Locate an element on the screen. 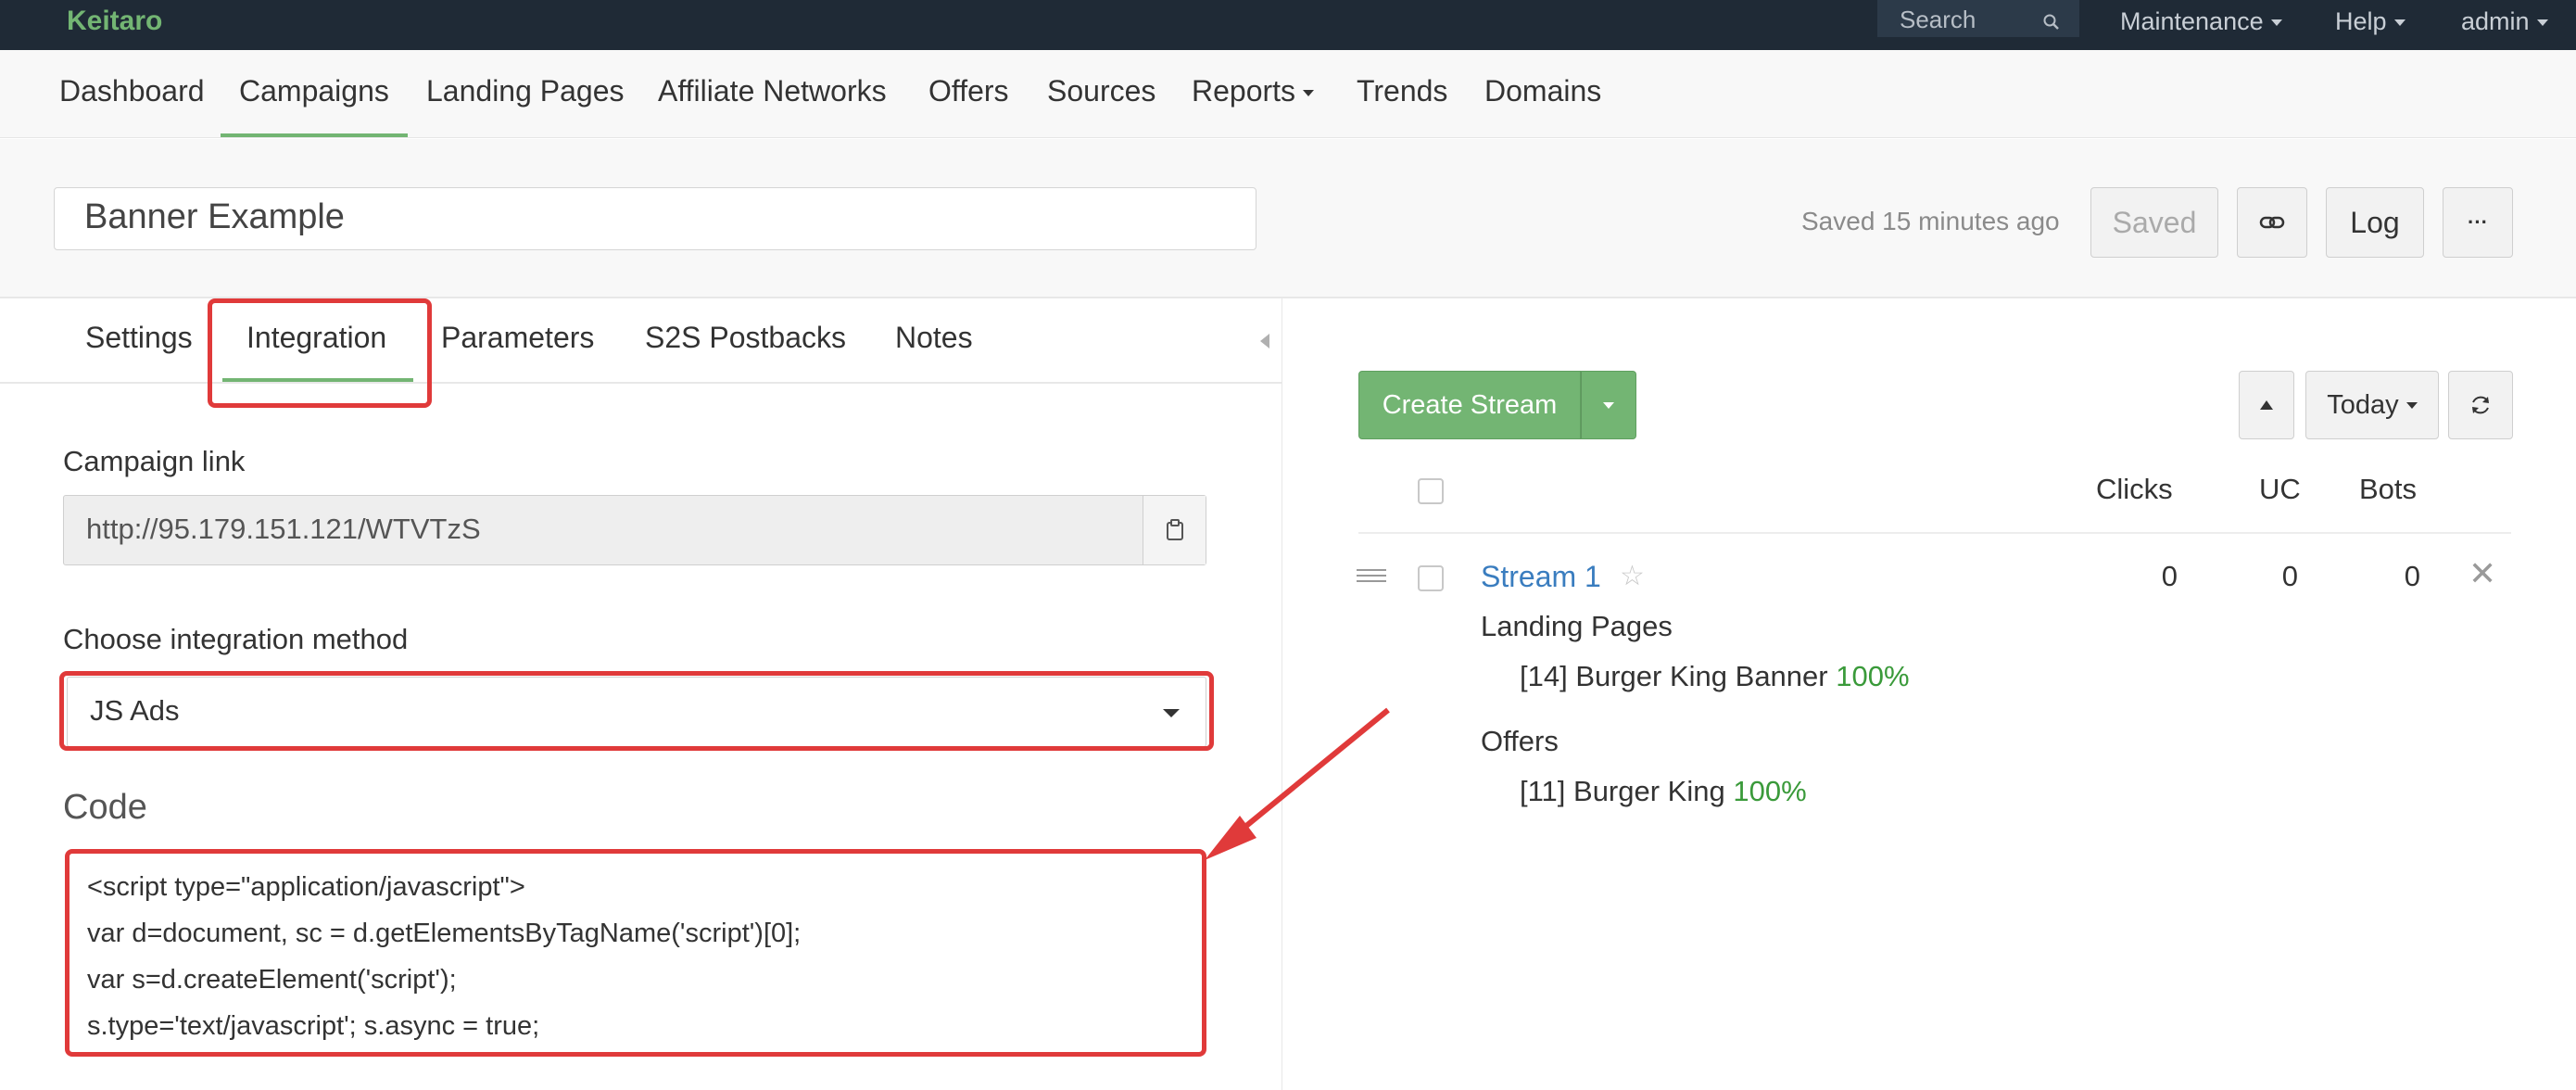  integration-method-label: Choose integration method is located at coordinates (236, 639).